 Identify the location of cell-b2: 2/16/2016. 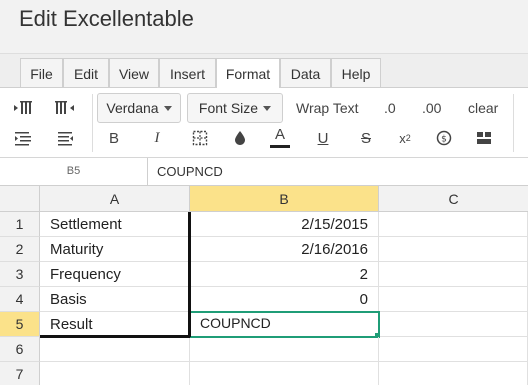
(284, 249).